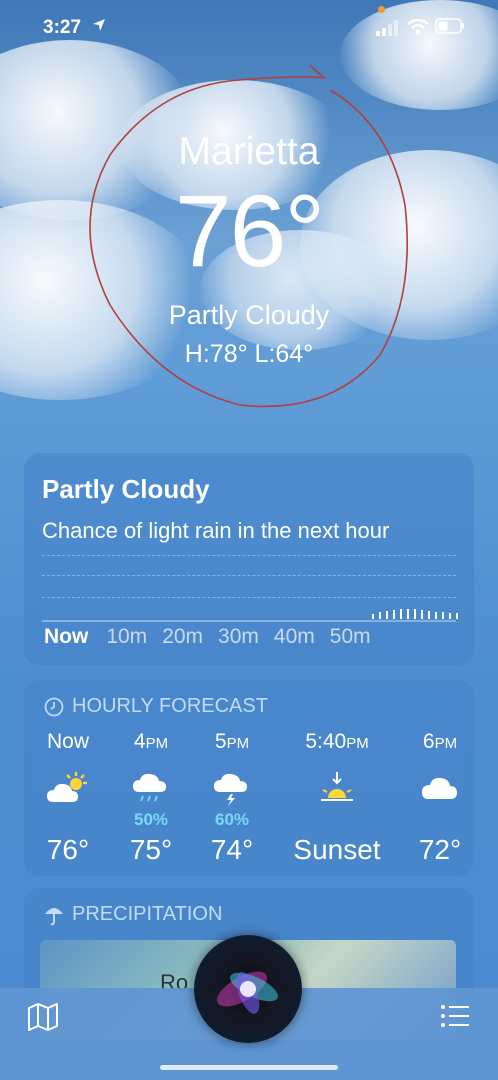  I want to click on precip-chance: 60%, so click(232, 819).